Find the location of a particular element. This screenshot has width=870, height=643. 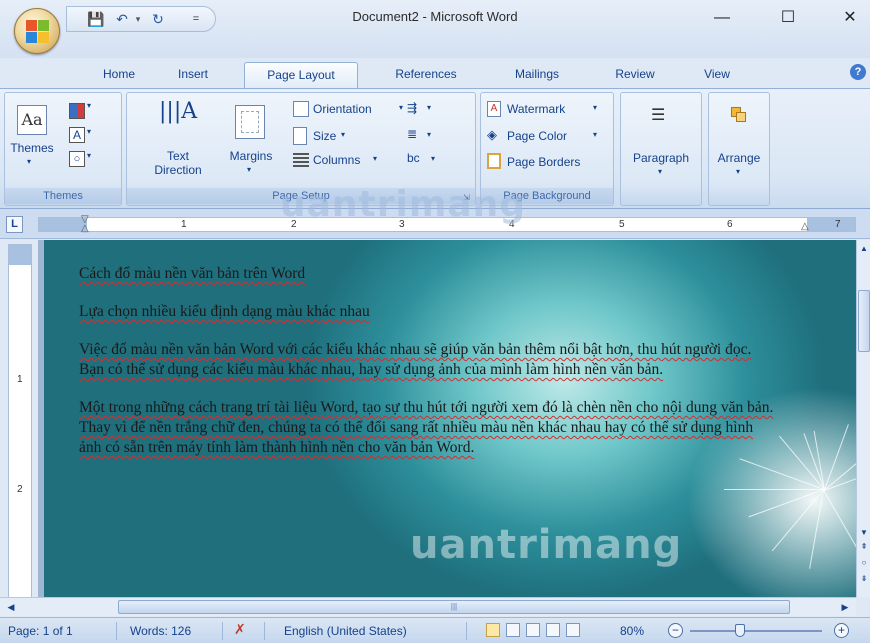

print-layout-view-icon is located at coordinates (493, 630).